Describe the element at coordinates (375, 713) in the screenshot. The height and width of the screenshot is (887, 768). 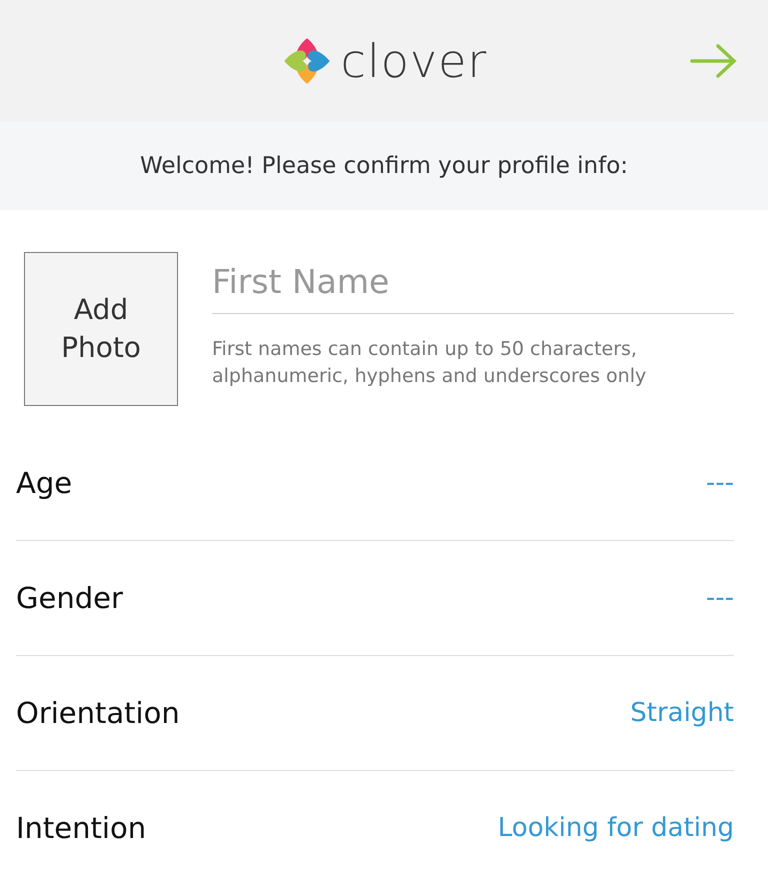
I see `profile-row: Orientation Straight` at that location.